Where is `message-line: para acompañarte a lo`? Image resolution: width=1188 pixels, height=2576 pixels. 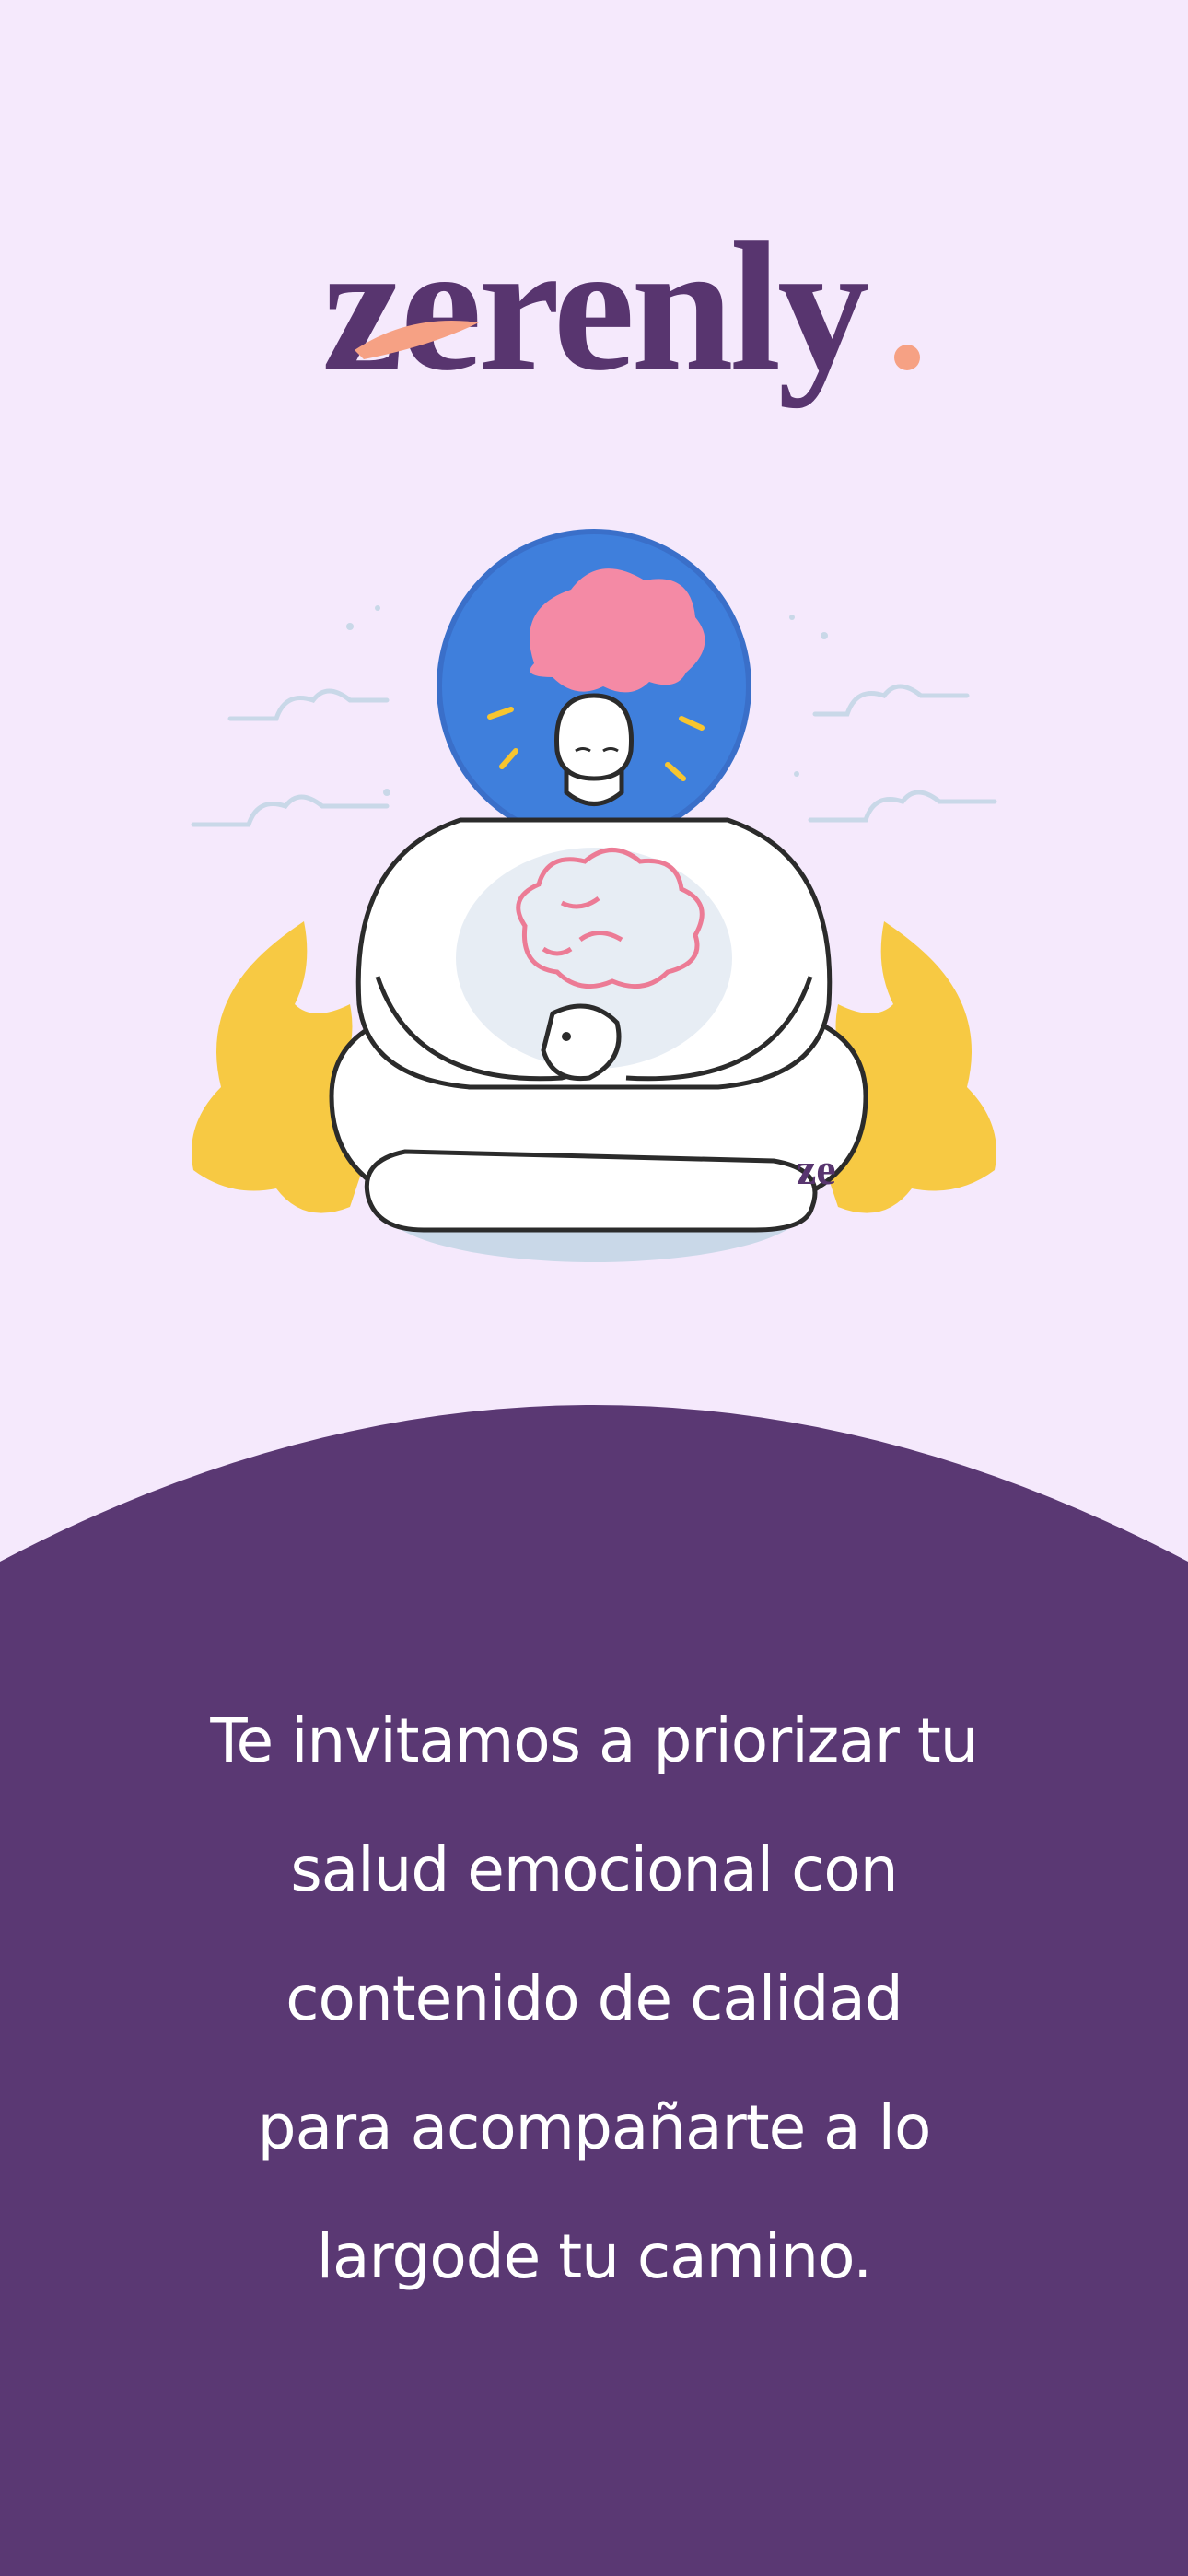
message-line: para acompañarte a lo is located at coordinates (594, 2127).